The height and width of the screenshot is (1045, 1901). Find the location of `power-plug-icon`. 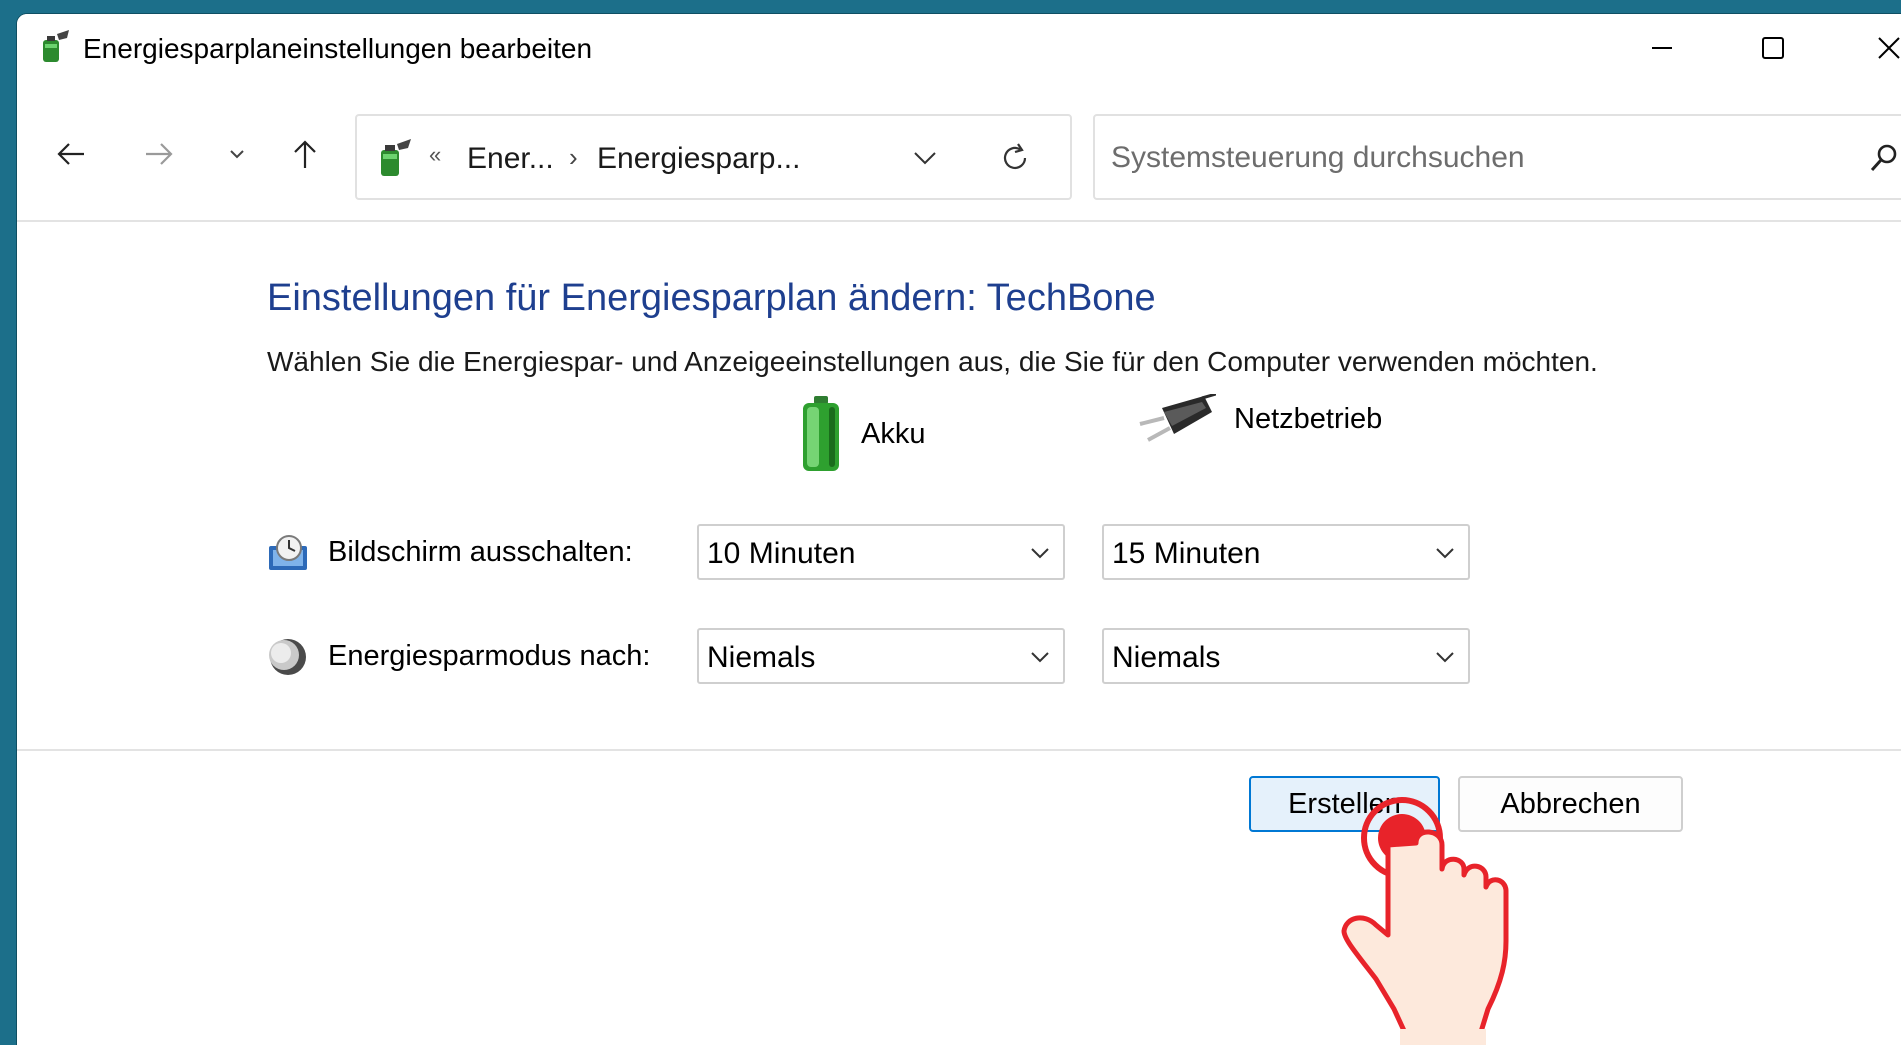

power-plug-icon is located at coordinates (1177, 418).